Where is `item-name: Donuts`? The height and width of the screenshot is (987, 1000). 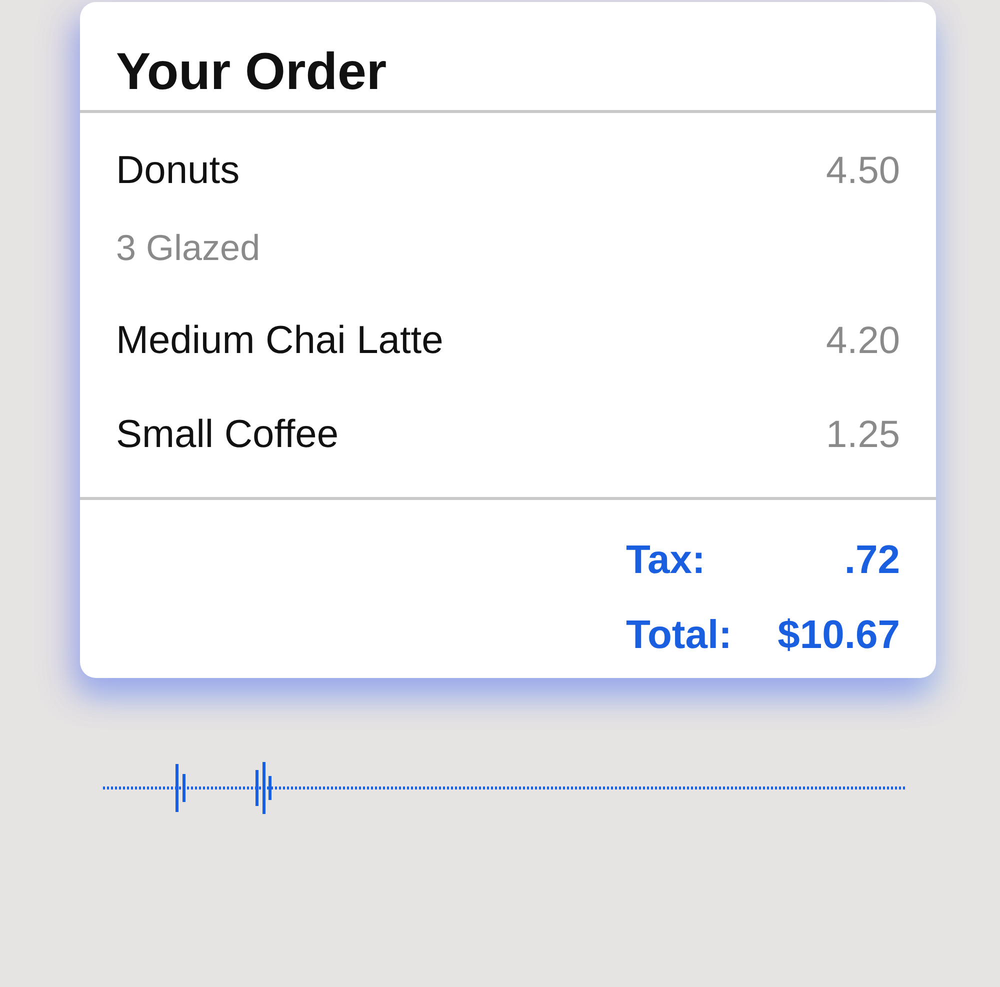
item-name: Donuts is located at coordinates (178, 171).